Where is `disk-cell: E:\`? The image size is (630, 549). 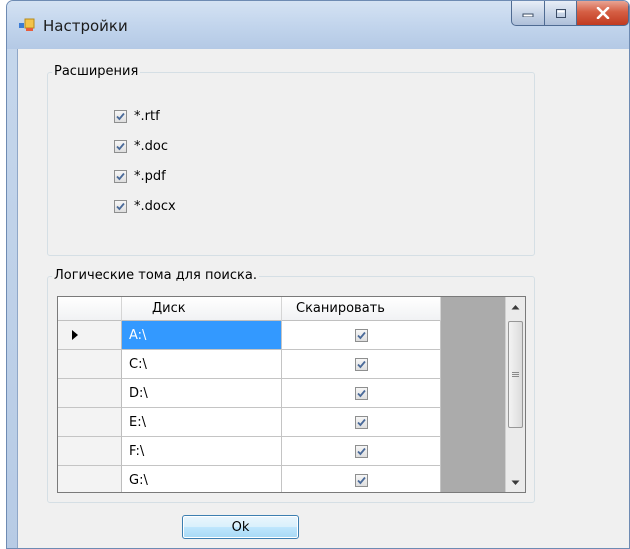
disk-cell: E:\ is located at coordinates (202, 422).